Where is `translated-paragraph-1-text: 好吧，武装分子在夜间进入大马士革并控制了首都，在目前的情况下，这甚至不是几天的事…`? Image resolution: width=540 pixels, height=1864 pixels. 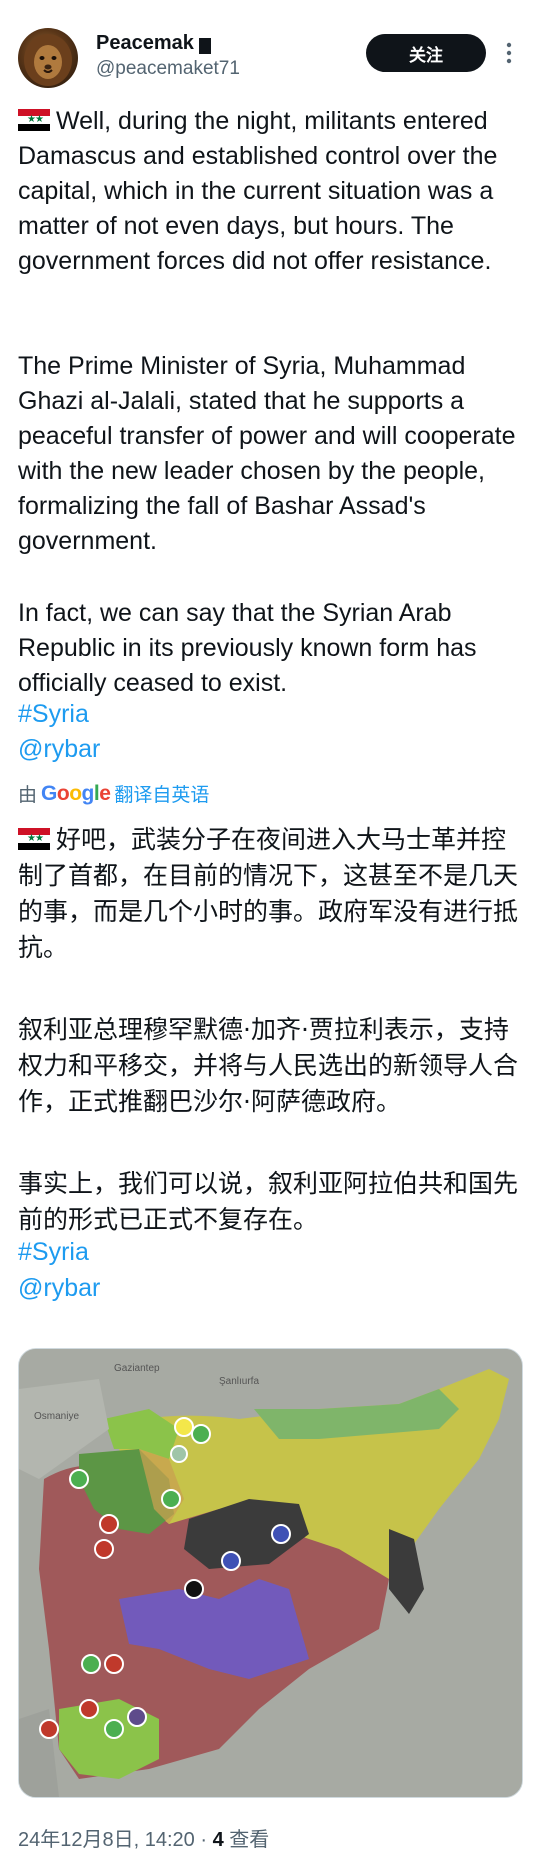
translated-paragraph-1-text: 好吧，武装分子在夜间进入大马士革并控制了首都，在目前的情况下，这甚至不是几天的事… is located at coordinates (268, 893).